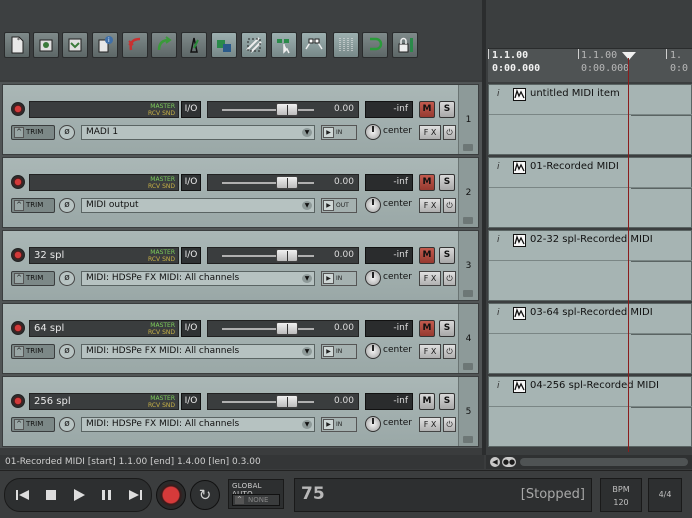  Describe the element at coordinates (17, 45) in the screenshot. I see `new-project-button: *` at that location.